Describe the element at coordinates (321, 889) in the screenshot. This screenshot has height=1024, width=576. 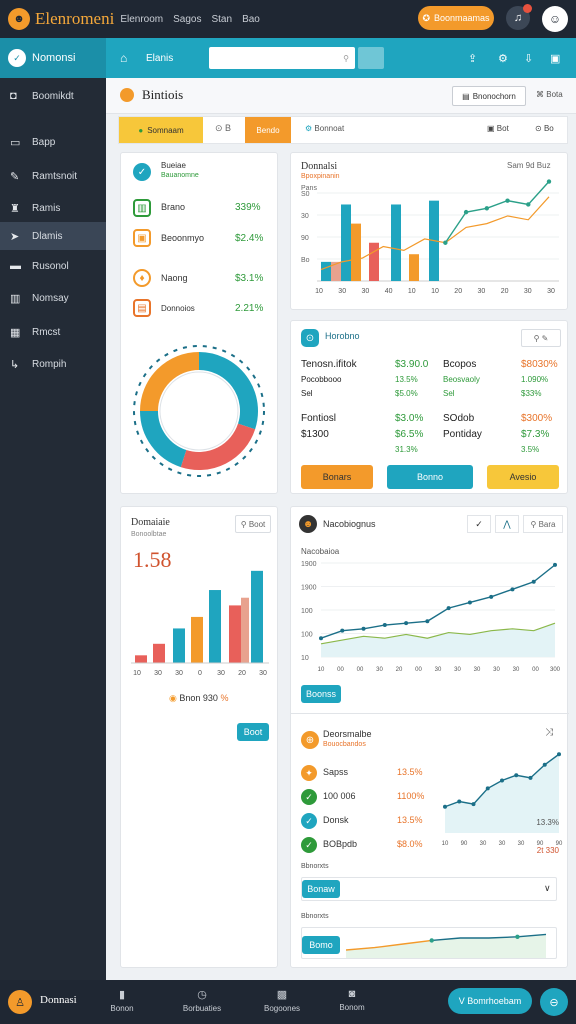
I see `select-a-label: Bonaw` at that location.